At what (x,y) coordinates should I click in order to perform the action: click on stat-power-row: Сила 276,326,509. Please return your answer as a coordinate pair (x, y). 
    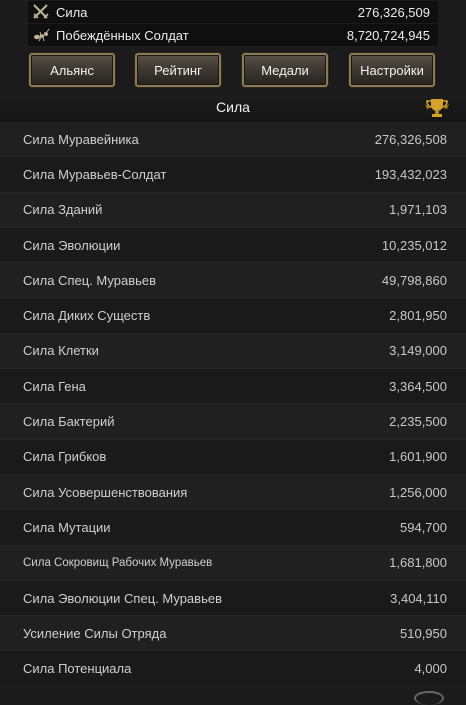
    Looking at the image, I should click on (233, 12).